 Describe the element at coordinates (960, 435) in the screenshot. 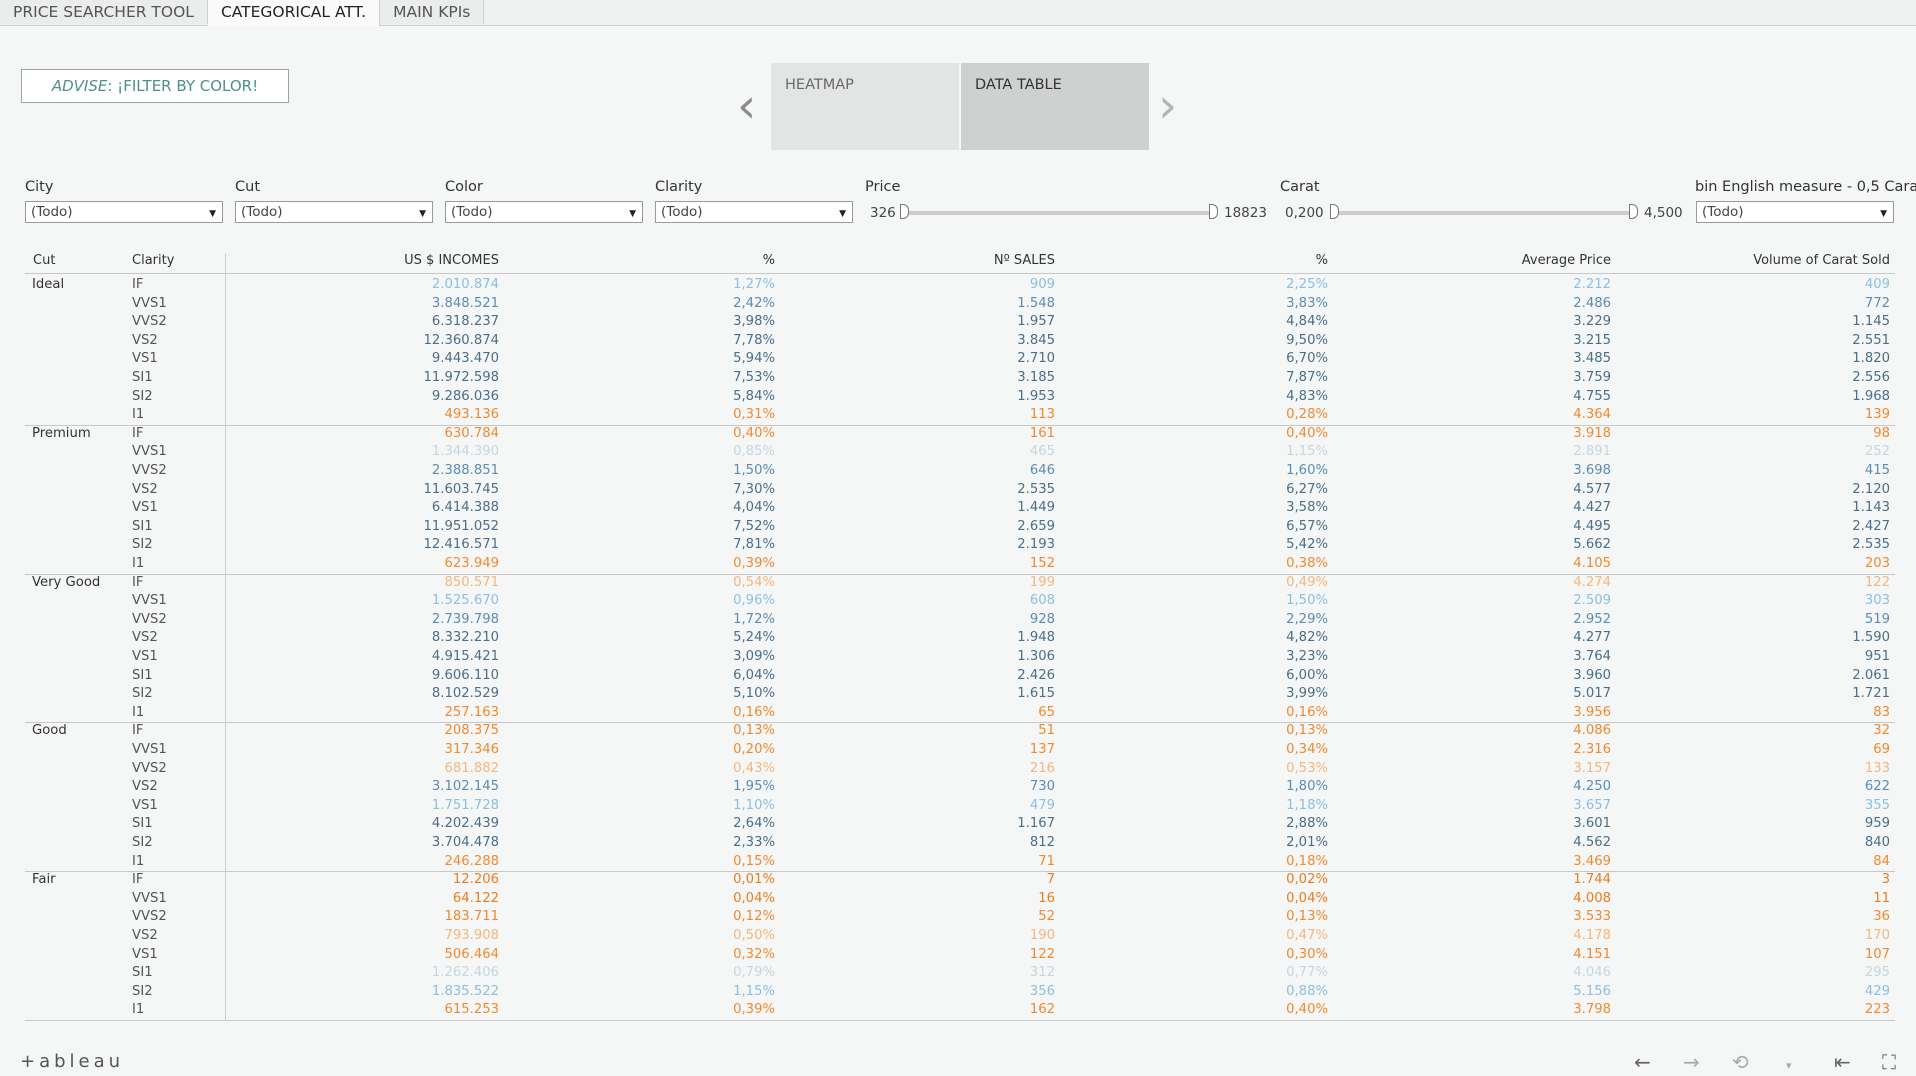

I see `table-row: IF 630.784 0,40% 161 0,40% 3.918 98` at that location.